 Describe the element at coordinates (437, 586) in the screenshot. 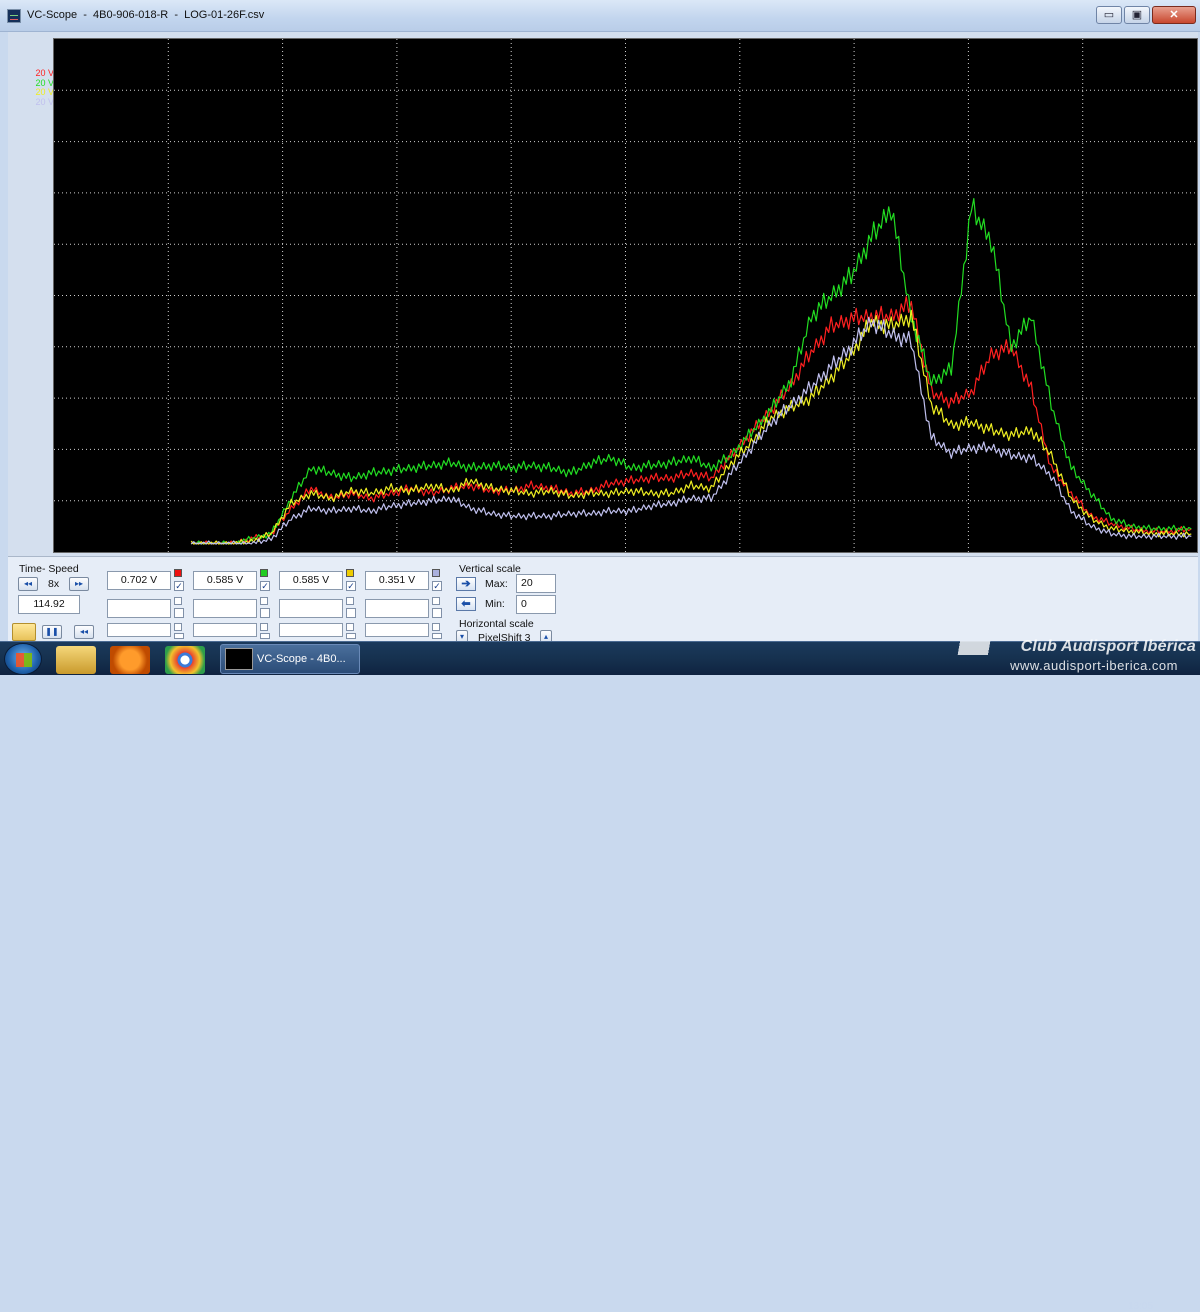

I see `channel-4-checkbox: ✓` at that location.